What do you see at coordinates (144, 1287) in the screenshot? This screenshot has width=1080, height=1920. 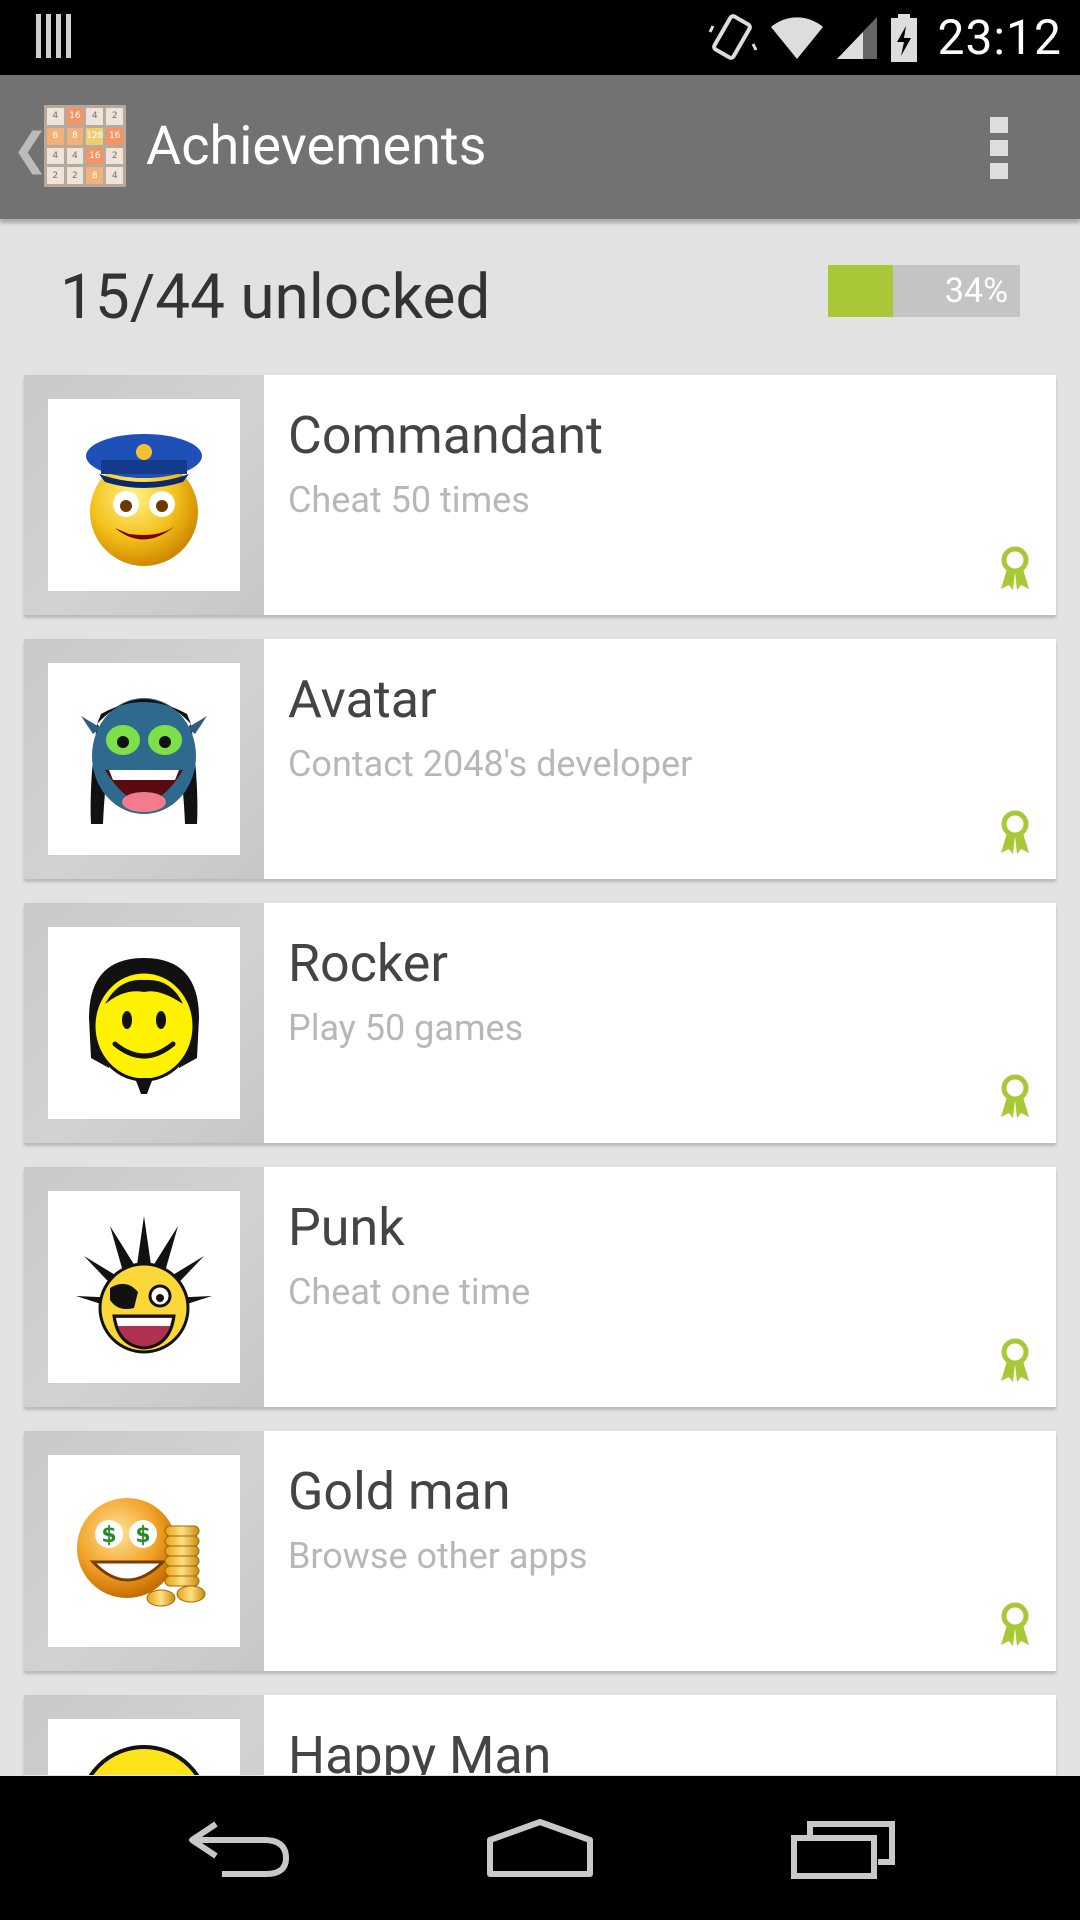 I see `punk-smiley-icon` at bounding box center [144, 1287].